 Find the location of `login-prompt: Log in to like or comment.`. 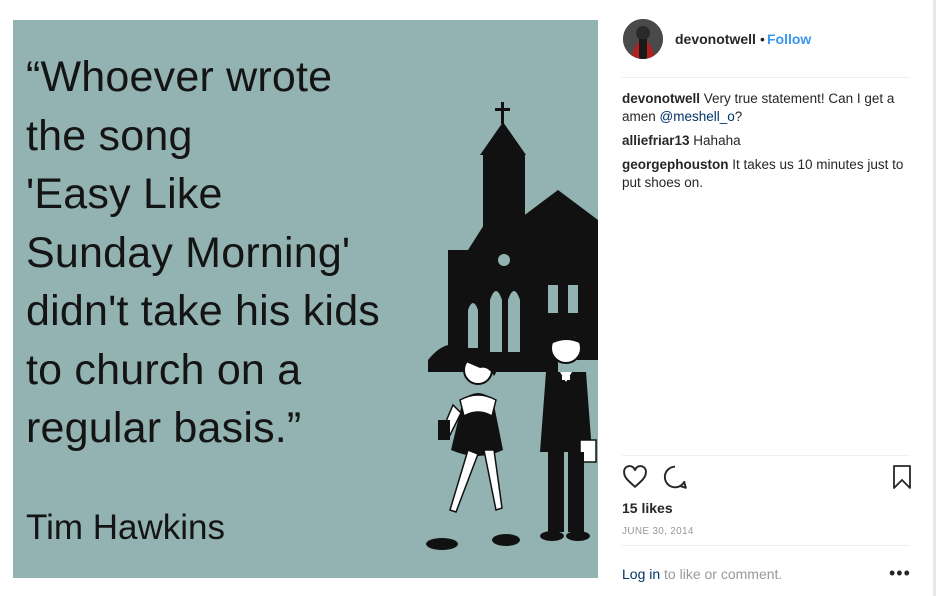

login-prompt: Log in to like or comment. is located at coordinates (702, 574).